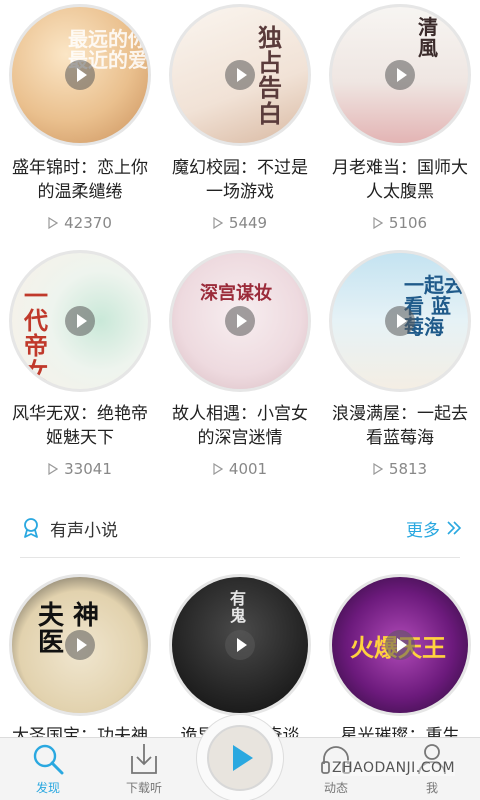 The height and width of the screenshot is (800, 480). I want to click on section-title-group: 有声小说, so click(69, 528).